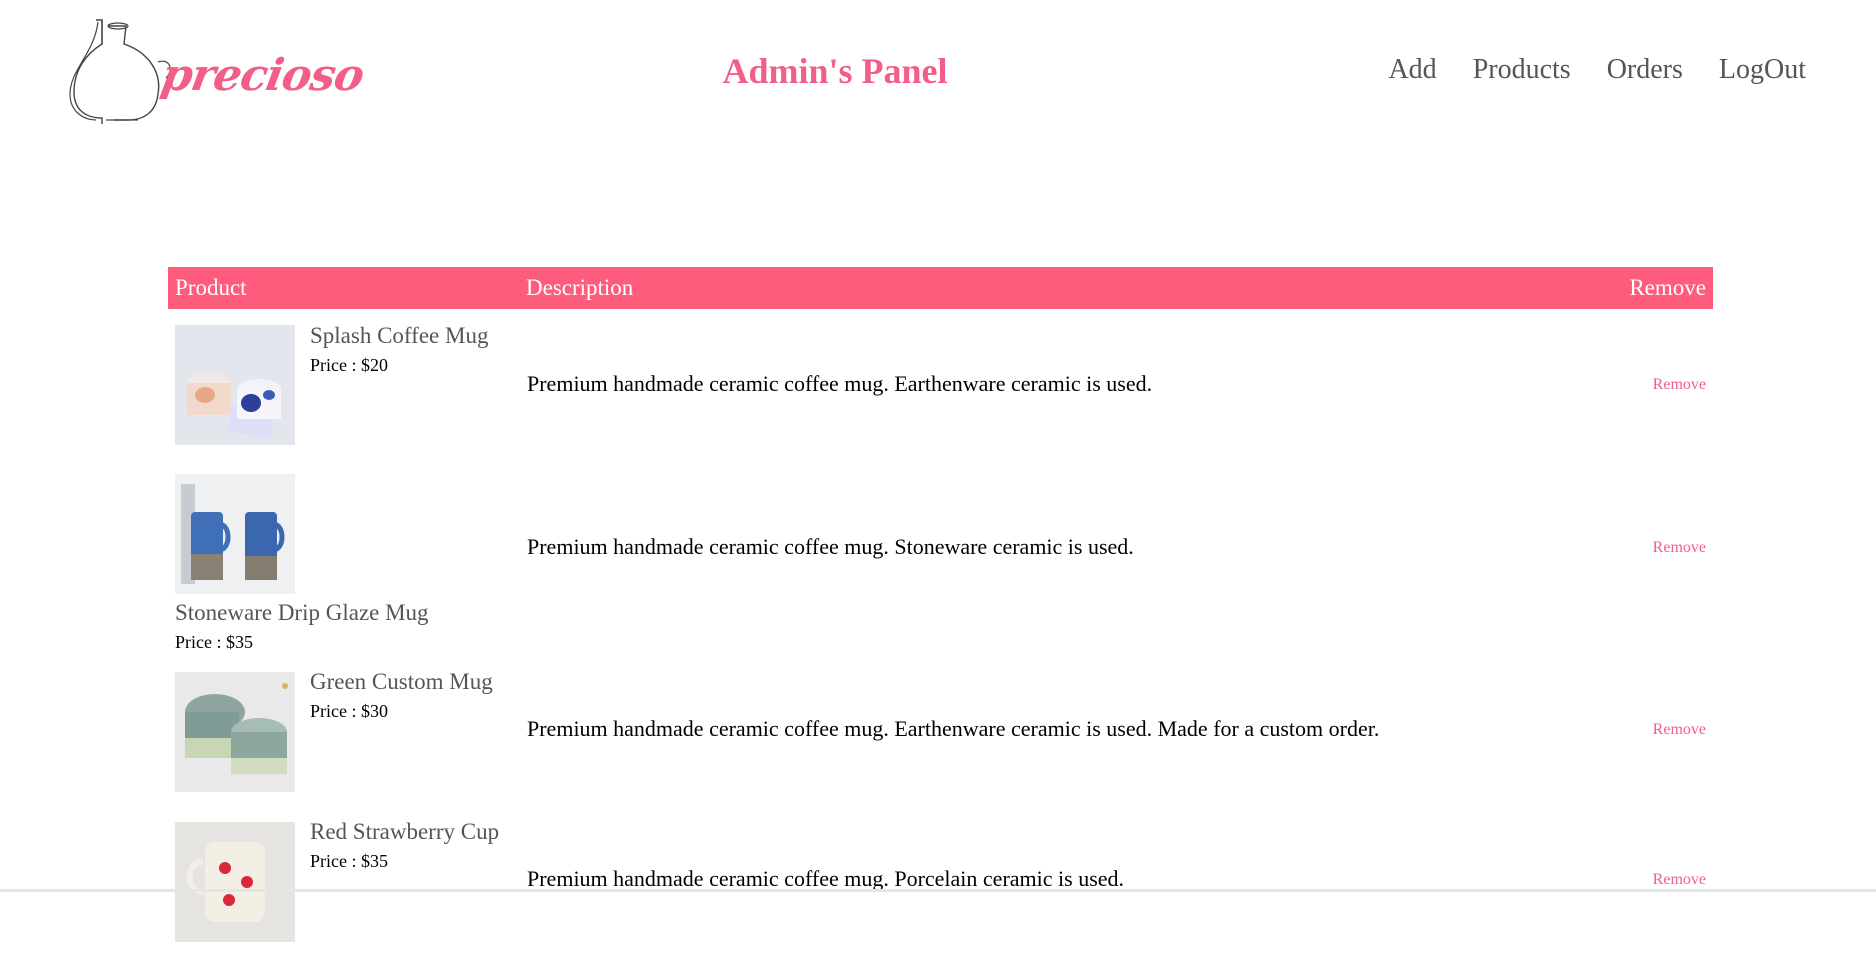  I want to click on column-header-description: Description, so click(580, 287).